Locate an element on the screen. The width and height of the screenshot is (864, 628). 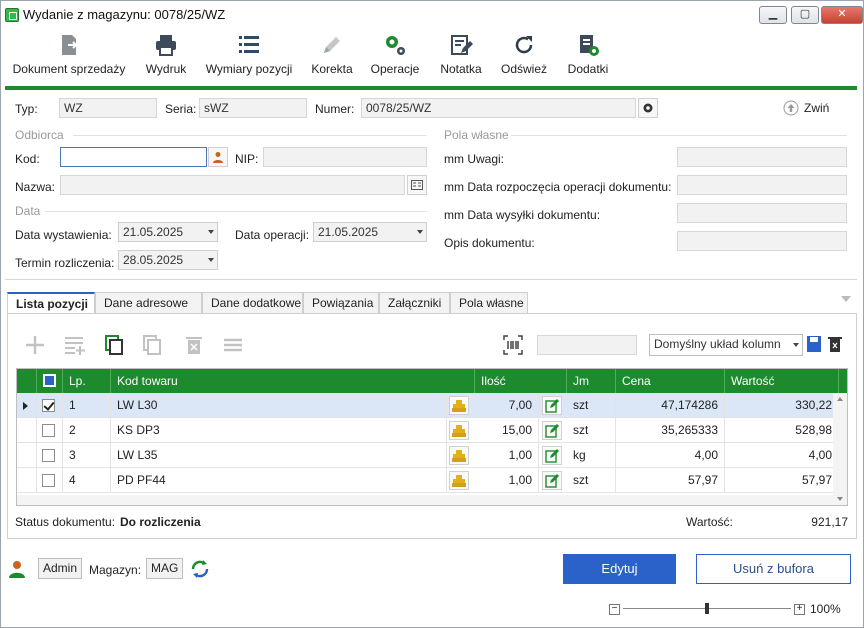
tab-dane-adresowe: Dane adresowe is located at coordinates (148, 303).